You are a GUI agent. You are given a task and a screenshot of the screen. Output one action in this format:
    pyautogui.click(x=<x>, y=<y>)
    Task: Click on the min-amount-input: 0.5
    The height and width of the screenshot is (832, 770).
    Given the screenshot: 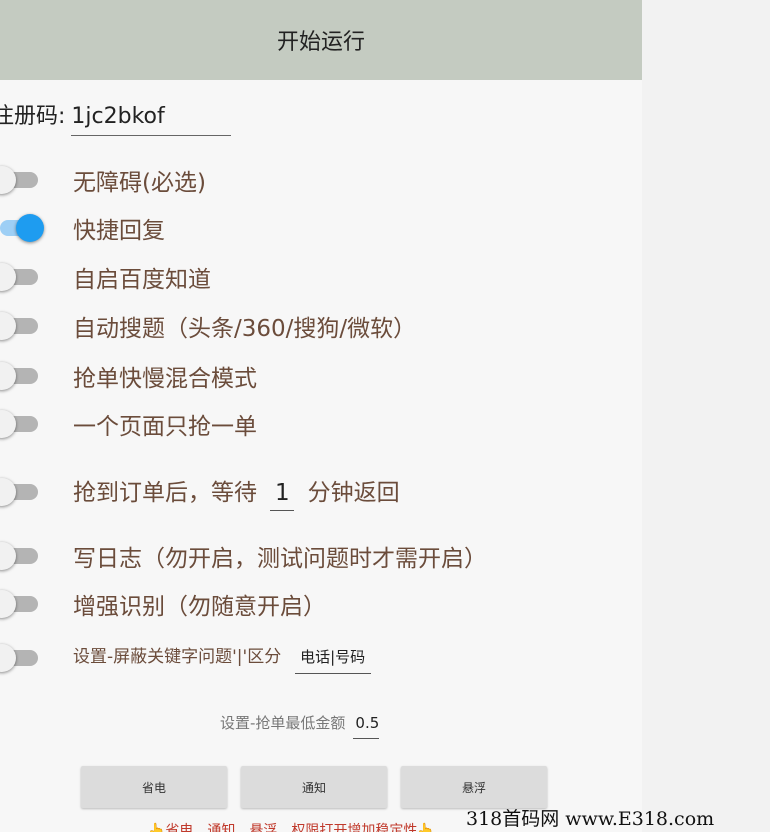 What is the action you would take?
    pyautogui.click(x=366, y=726)
    